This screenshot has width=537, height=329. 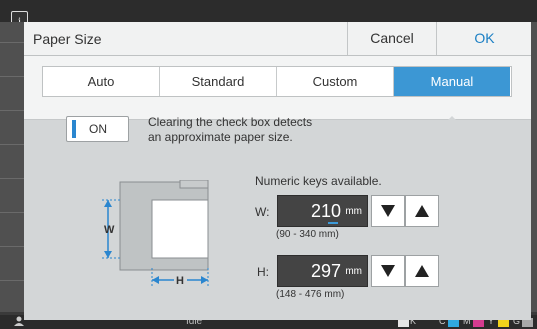 I want to click on width-unit: mm, so click(x=353, y=211).